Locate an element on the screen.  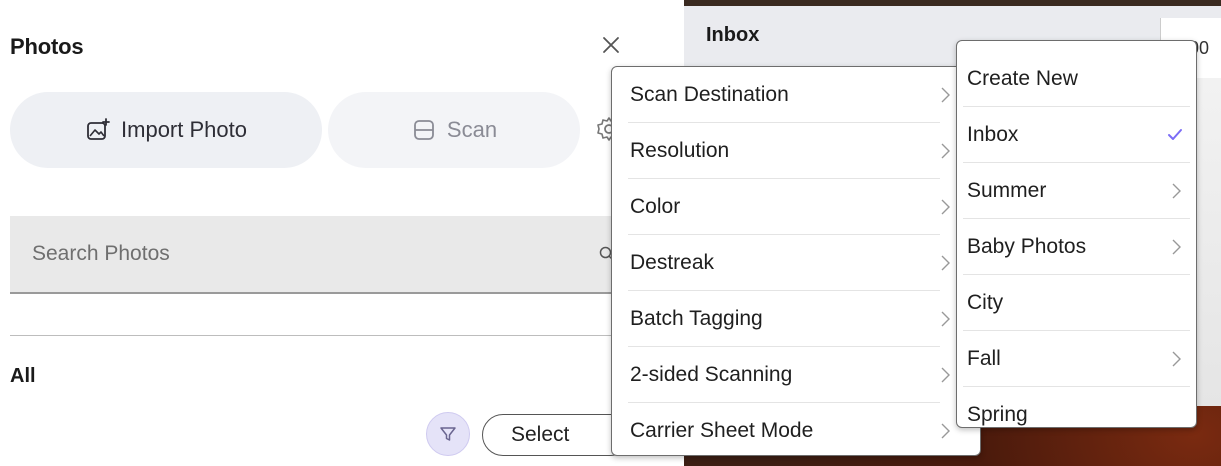
import-photo-button: Import Photo is located at coordinates (166, 130).